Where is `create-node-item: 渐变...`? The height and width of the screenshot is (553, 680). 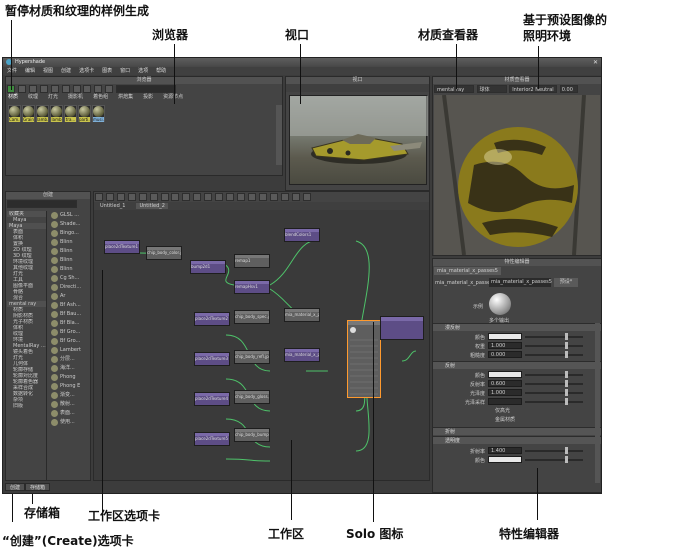 create-node-item: 渐变... is located at coordinates (70, 395).